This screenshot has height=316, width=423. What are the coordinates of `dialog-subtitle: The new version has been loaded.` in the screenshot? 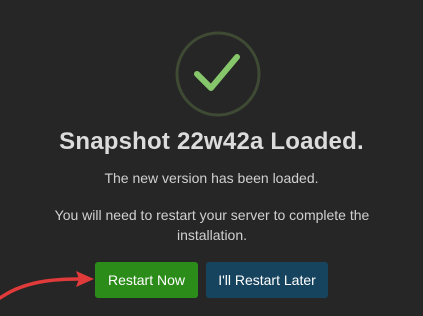 It's located at (211, 178).